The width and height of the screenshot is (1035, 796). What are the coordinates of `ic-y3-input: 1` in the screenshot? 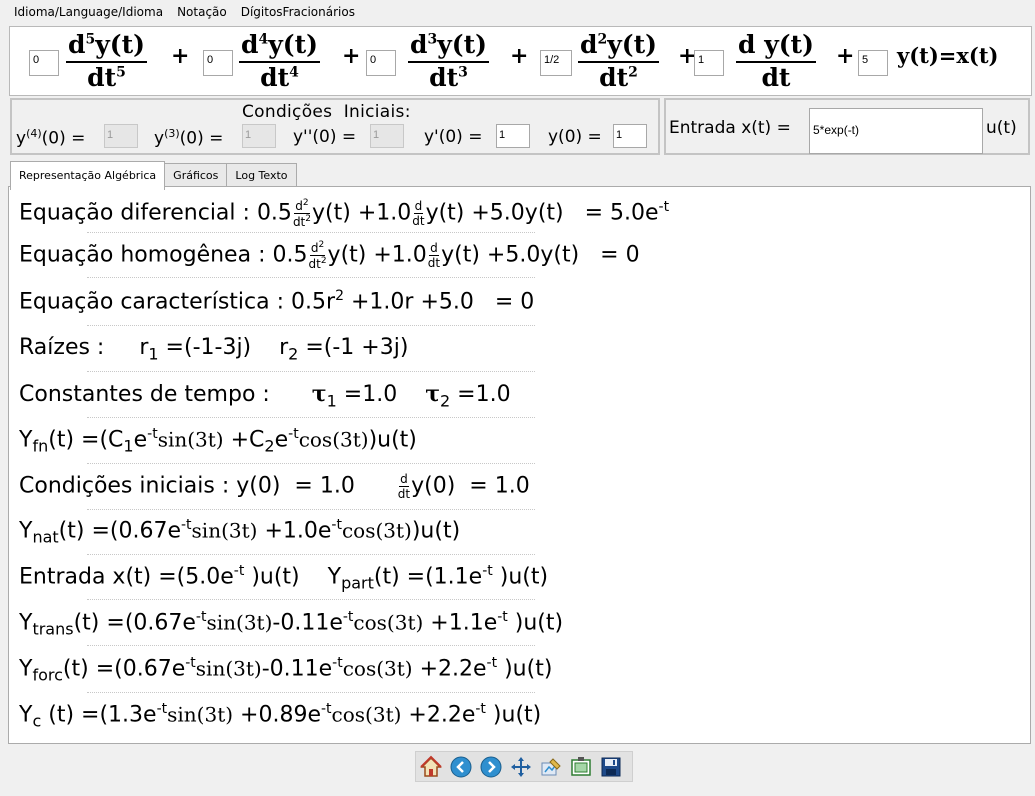 It's located at (259, 136).